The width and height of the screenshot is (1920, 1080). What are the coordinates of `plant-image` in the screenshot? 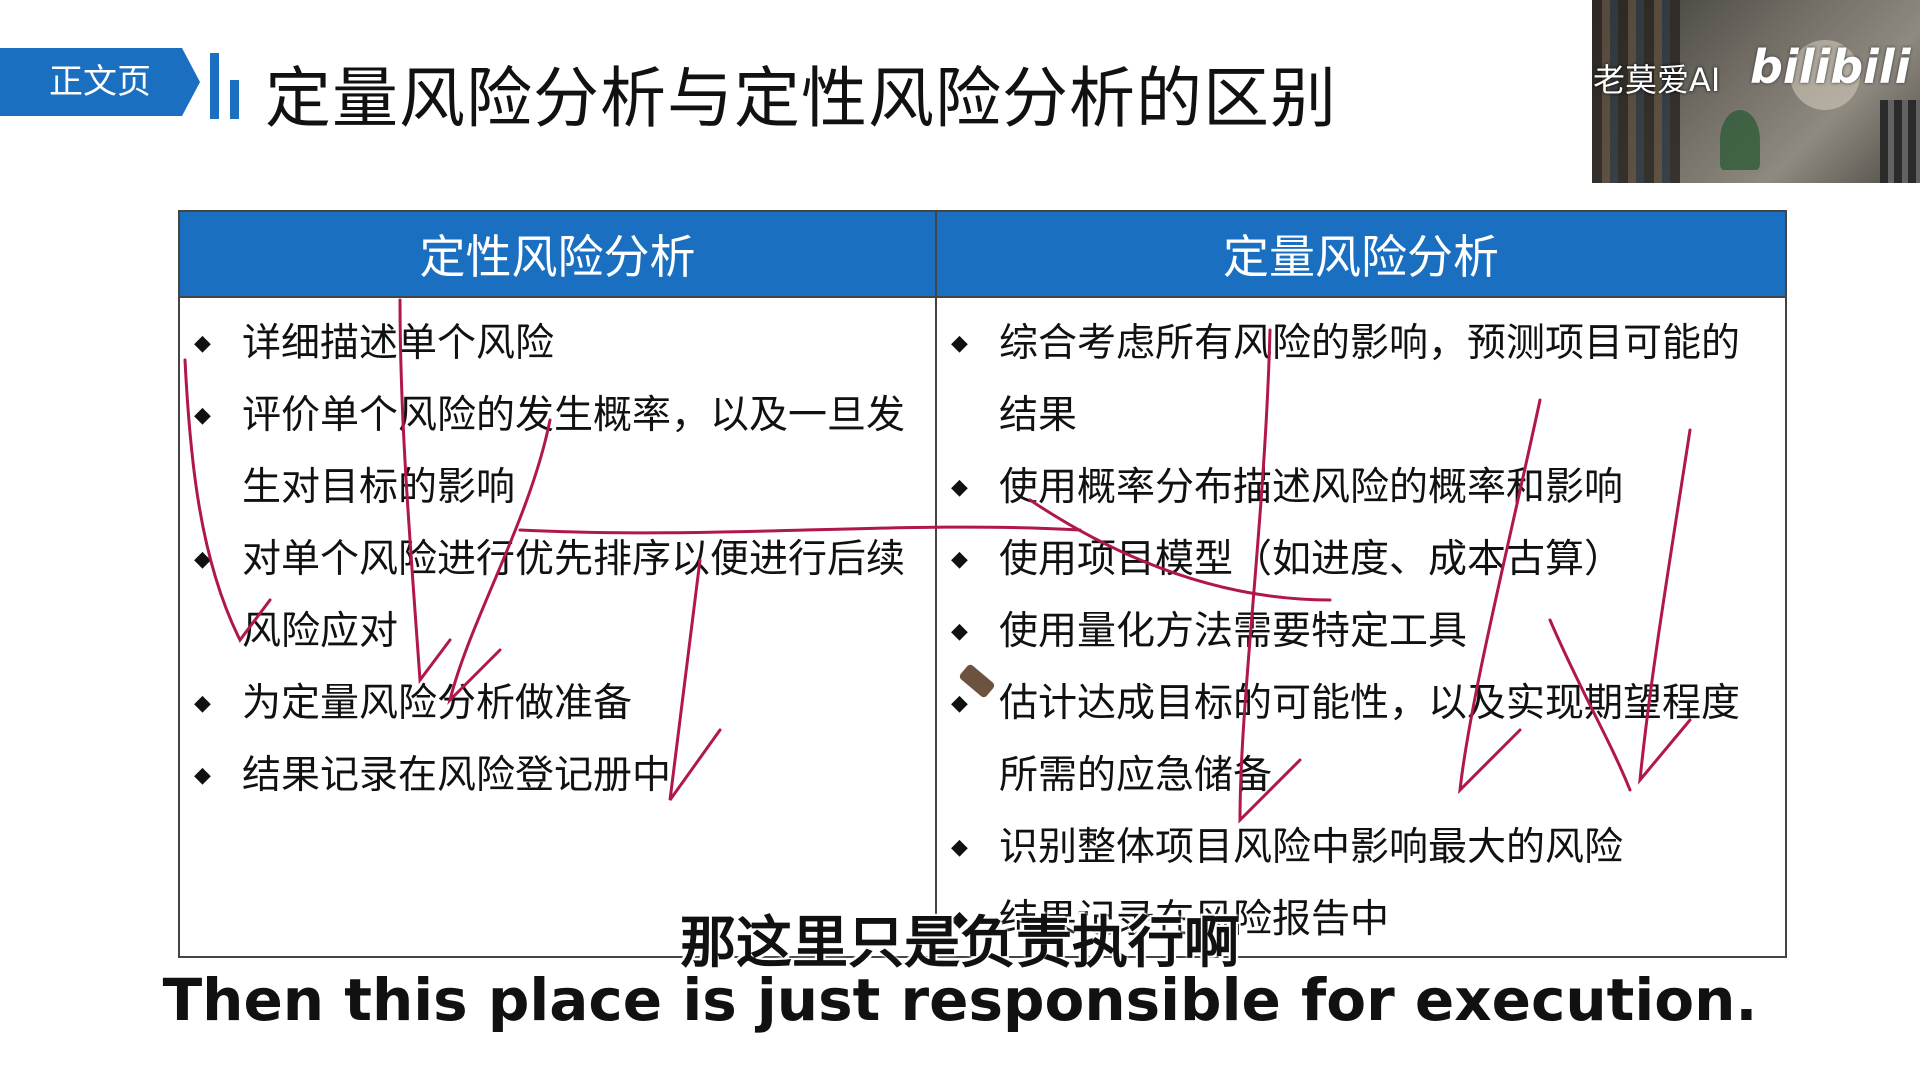 It's located at (1740, 140).